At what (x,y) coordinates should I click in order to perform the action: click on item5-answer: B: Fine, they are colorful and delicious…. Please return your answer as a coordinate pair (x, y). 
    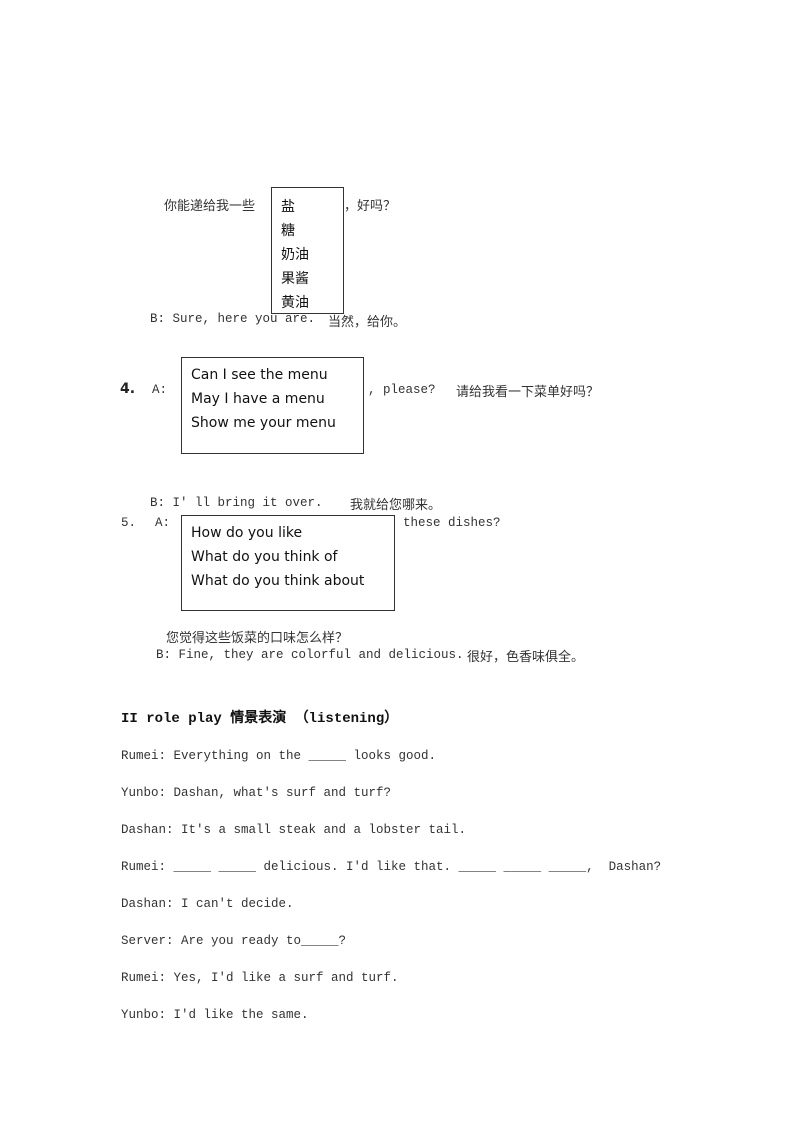
    Looking at the image, I should click on (310, 655).